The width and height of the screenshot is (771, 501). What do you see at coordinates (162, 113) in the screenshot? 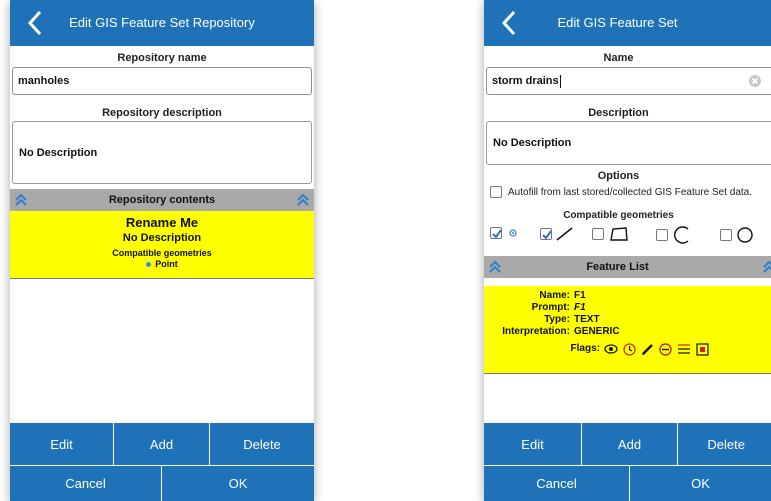
I see `repository-description-label: Repository description` at bounding box center [162, 113].